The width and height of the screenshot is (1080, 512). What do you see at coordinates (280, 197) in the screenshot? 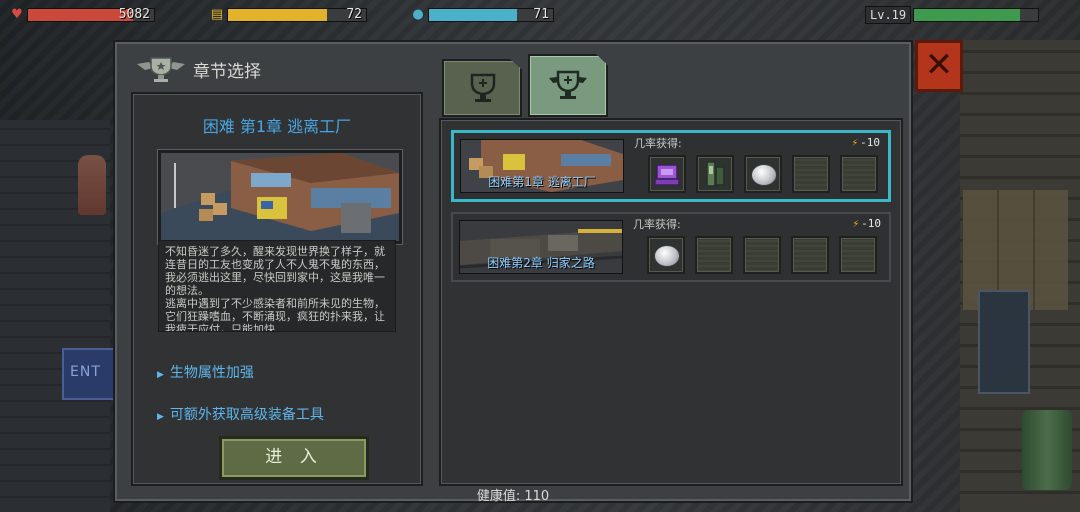
I see `chapter-preview-image` at bounding box center [280, 197].